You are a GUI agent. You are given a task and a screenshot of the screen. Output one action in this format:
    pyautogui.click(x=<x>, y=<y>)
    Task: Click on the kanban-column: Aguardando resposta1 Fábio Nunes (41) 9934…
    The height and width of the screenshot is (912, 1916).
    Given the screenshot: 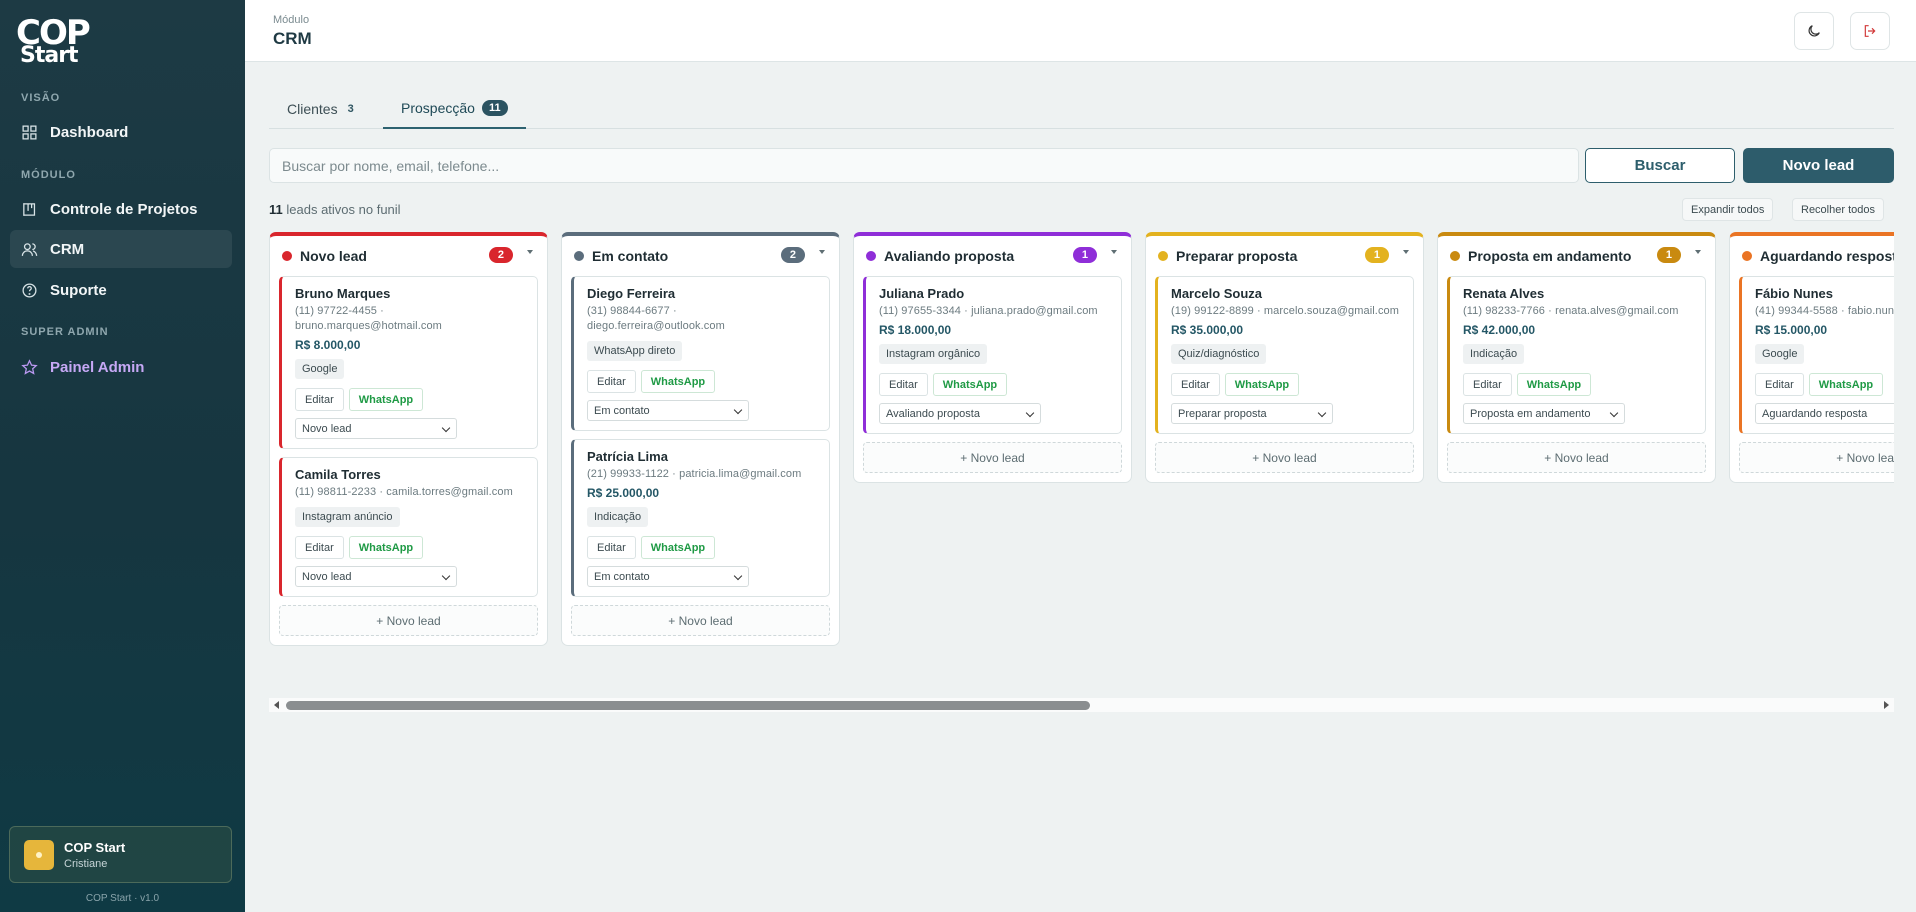 What is the action you would take?
    pyautogui.click(x=1811, y=357)
    